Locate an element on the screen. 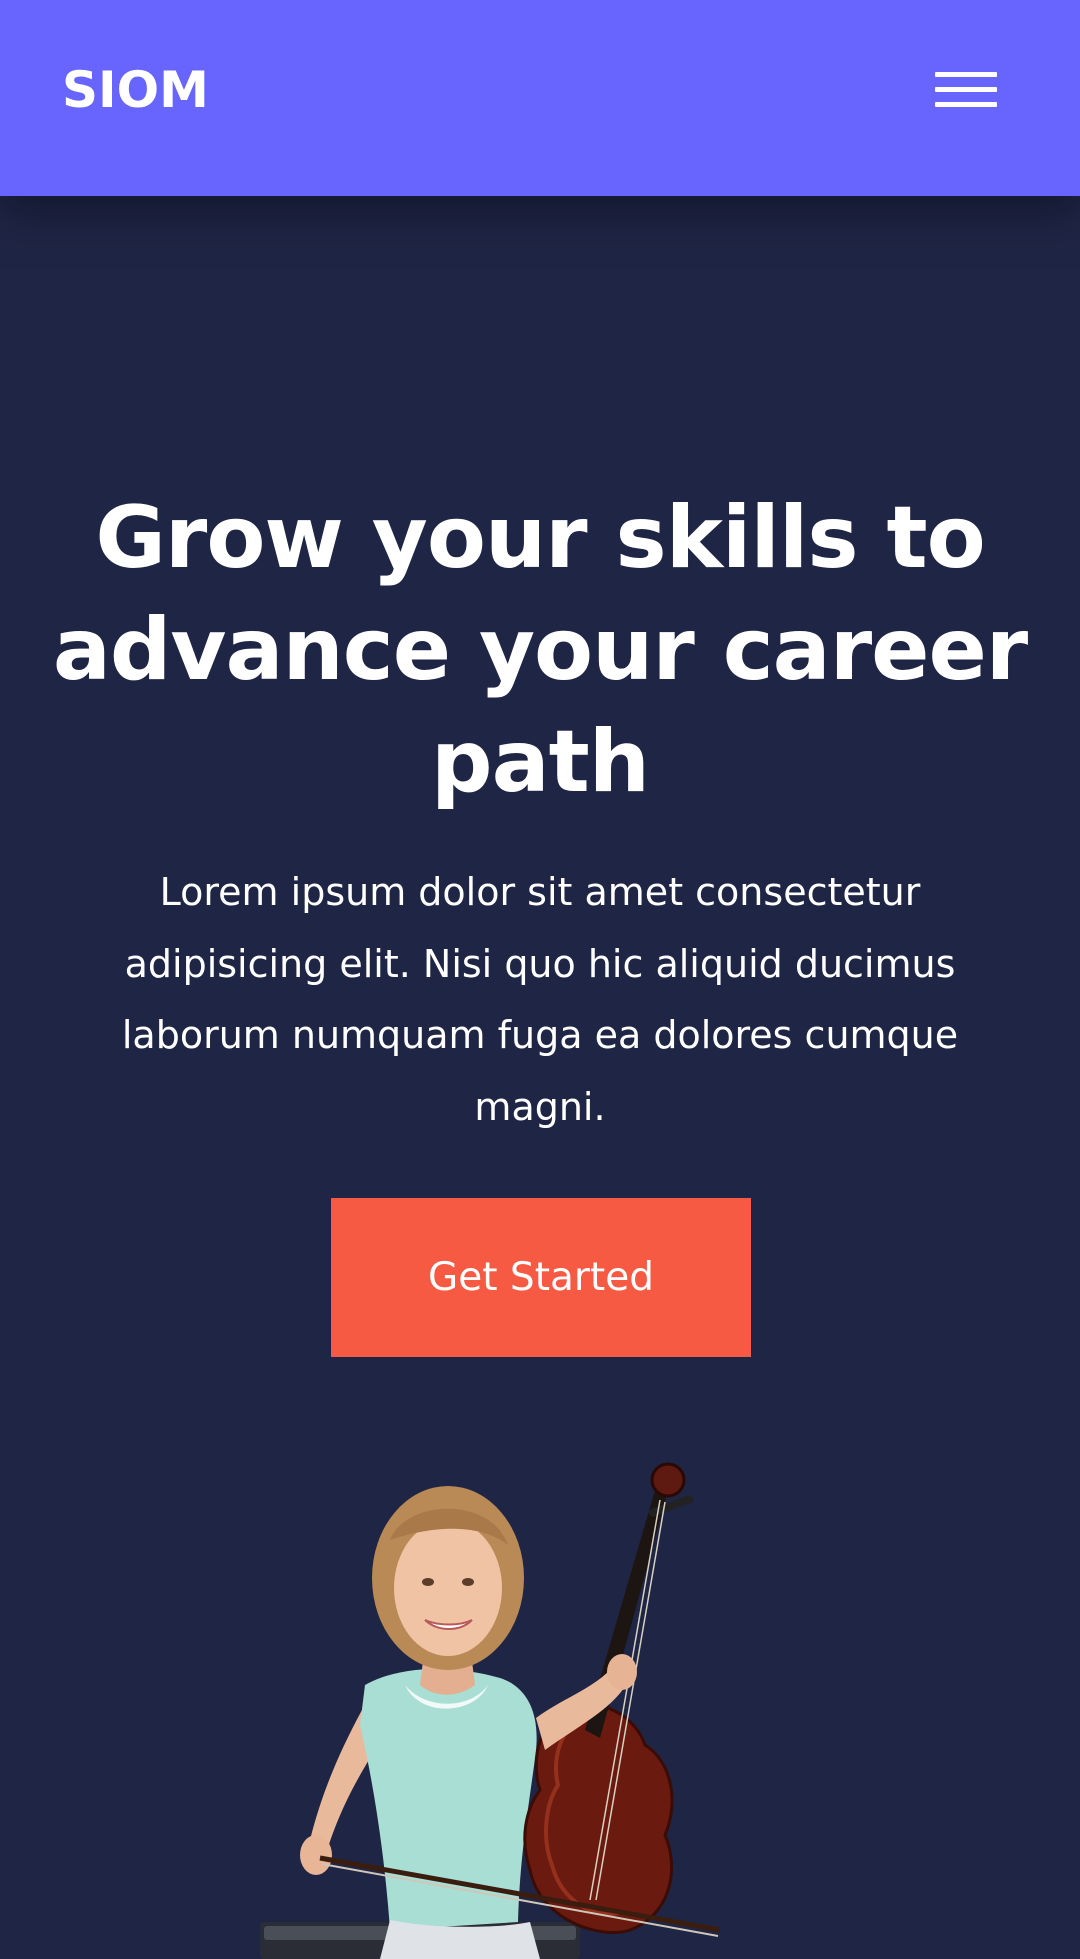  hero-image-cellist is located at coordinates (490, 1710).